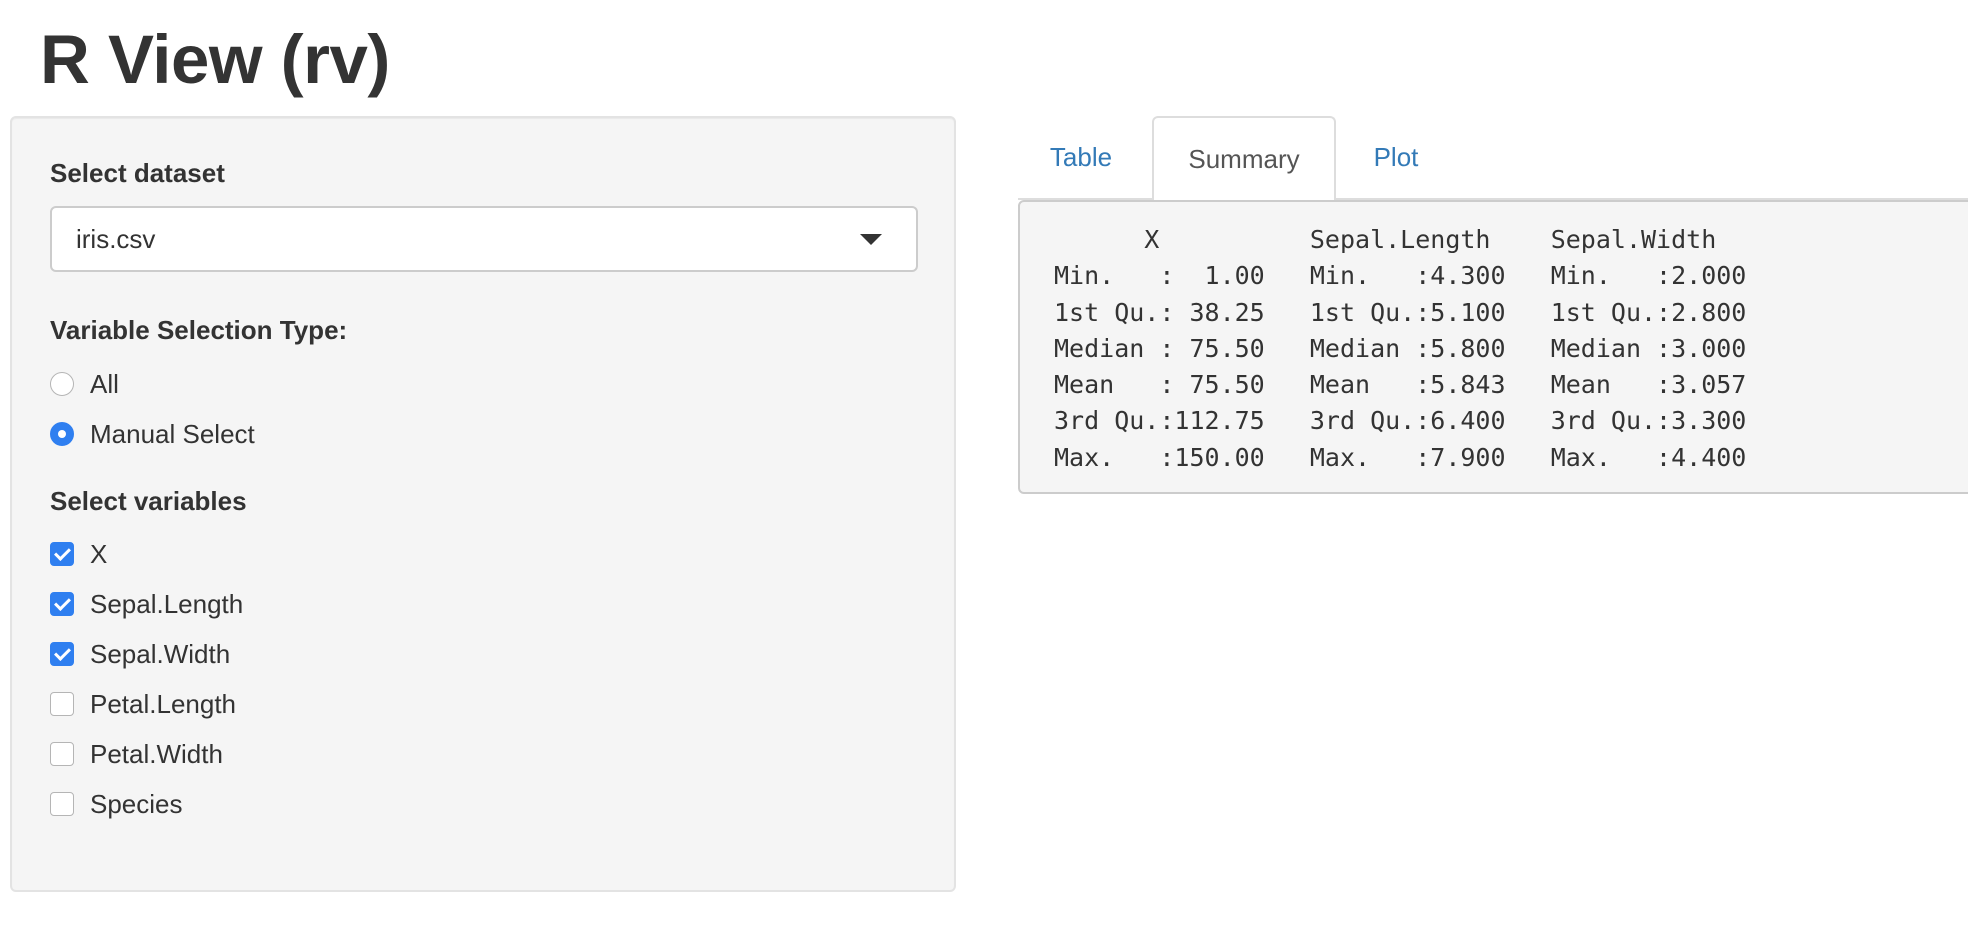 The image size is (1968, 932). Describe the element at coordinates (137, 173) in the screenshot. I see `dataset-label: Select dataset` at that location.